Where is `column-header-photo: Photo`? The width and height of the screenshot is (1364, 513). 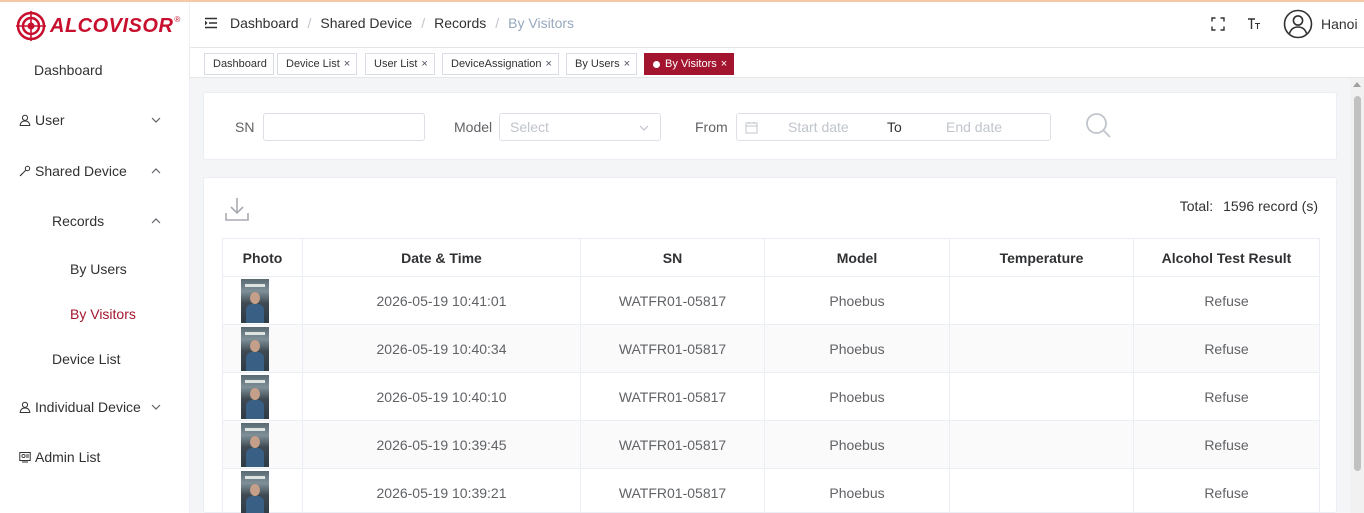 column-header-photo: Photo is located at coordinates (262, 257).